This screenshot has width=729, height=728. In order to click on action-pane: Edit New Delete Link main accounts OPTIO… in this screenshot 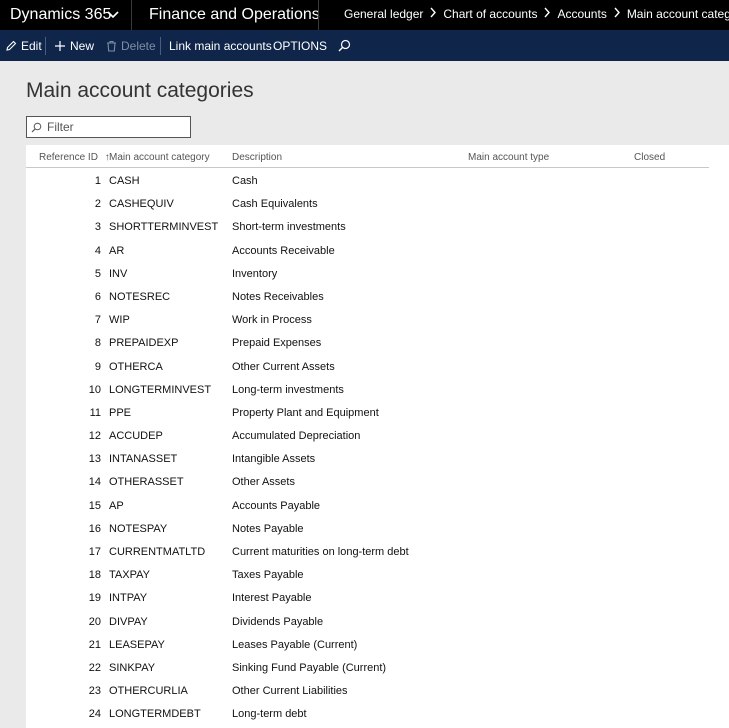, I will do `click(364, 45)`.